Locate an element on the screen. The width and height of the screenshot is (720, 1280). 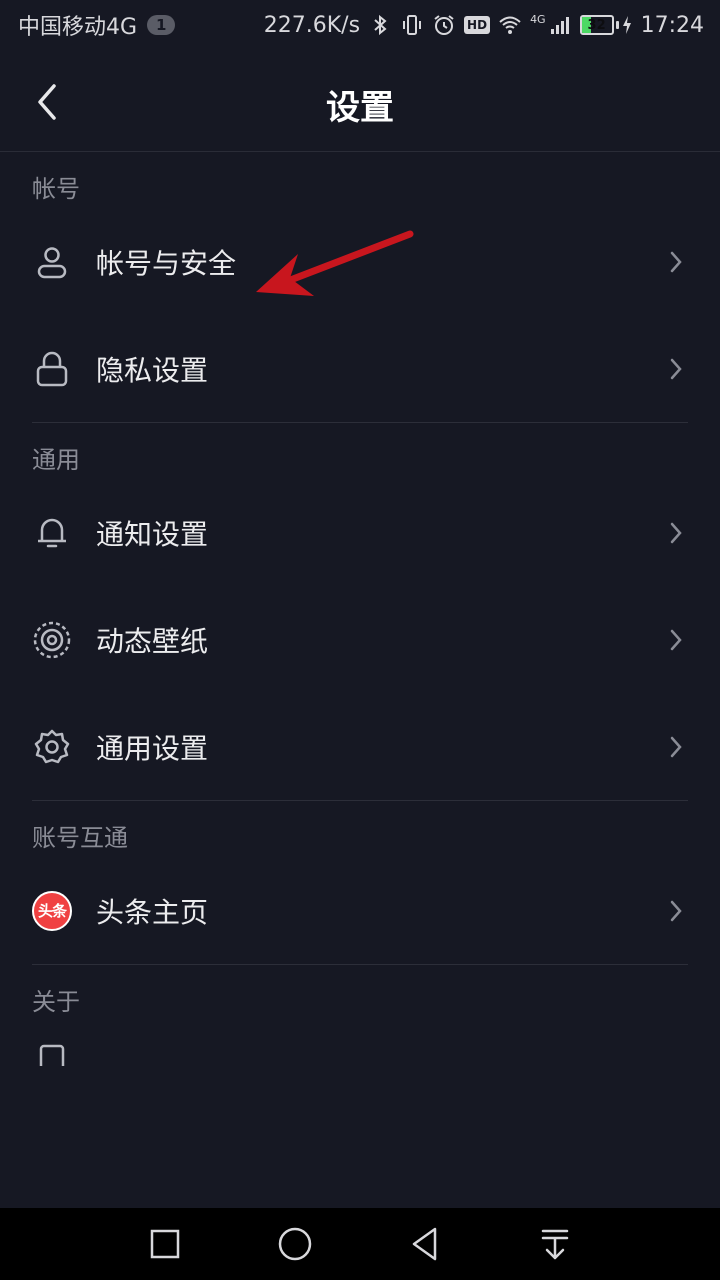
back-nav-button is located at coordinates (425, 1244).